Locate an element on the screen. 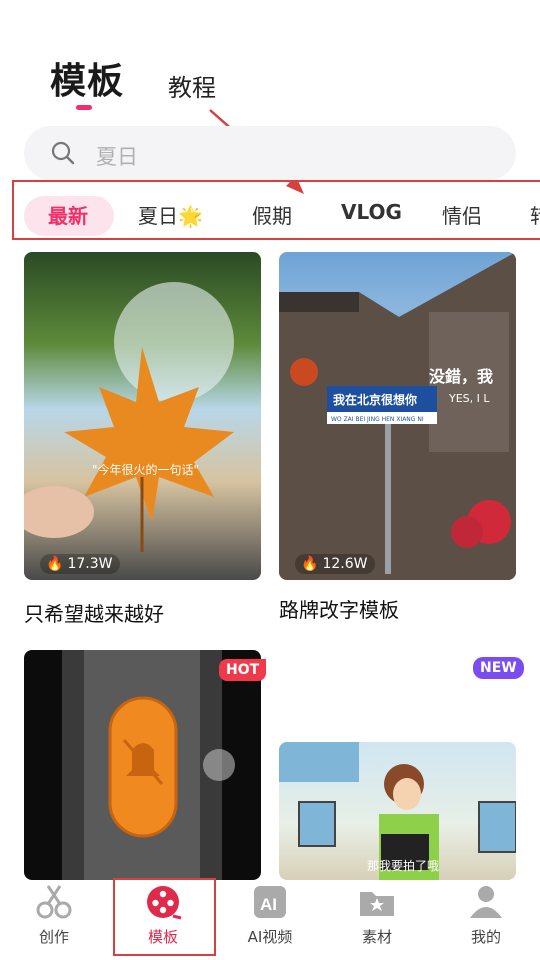 This screenshot has height=960, width=540. side-caption-en: YES, I L is located at coordinates (469, 398).